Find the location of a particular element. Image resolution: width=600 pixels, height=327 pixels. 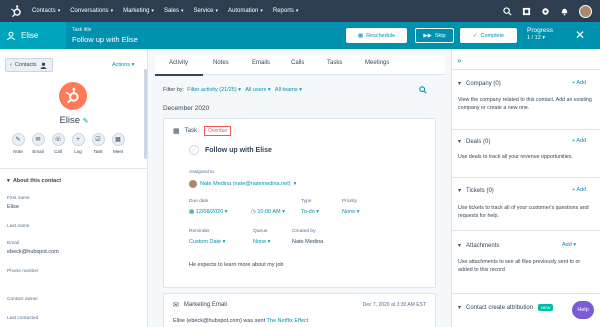

add-company-button: + Add is located at coordinates (579, 83).